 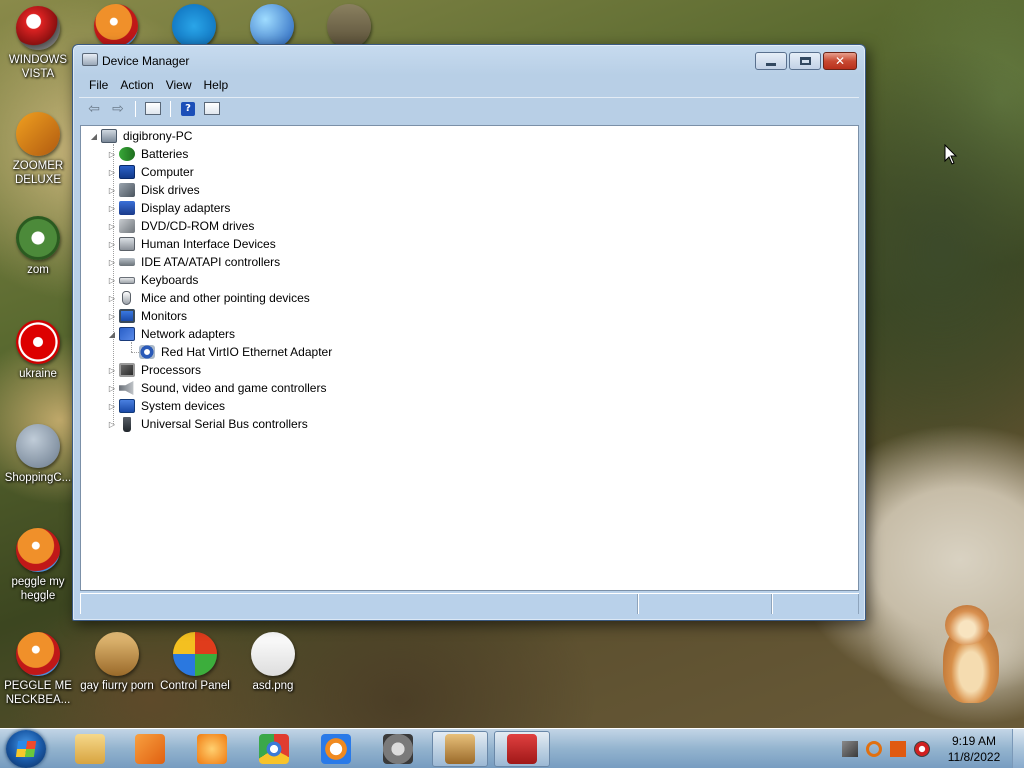 What do you see at coordinates (522, 749) in the screenshot?
I see `taskbar-device-manager` at bounding box center [522, 749].